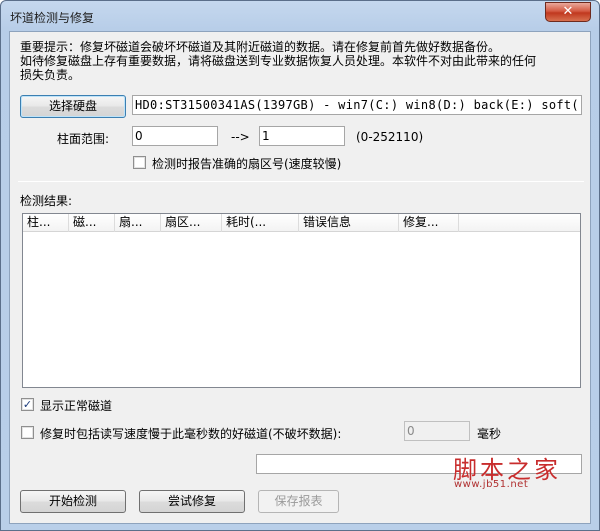 This screenshot has width=600, height=531. I want to click on results-label: 检测结果:, so click(46, 201).